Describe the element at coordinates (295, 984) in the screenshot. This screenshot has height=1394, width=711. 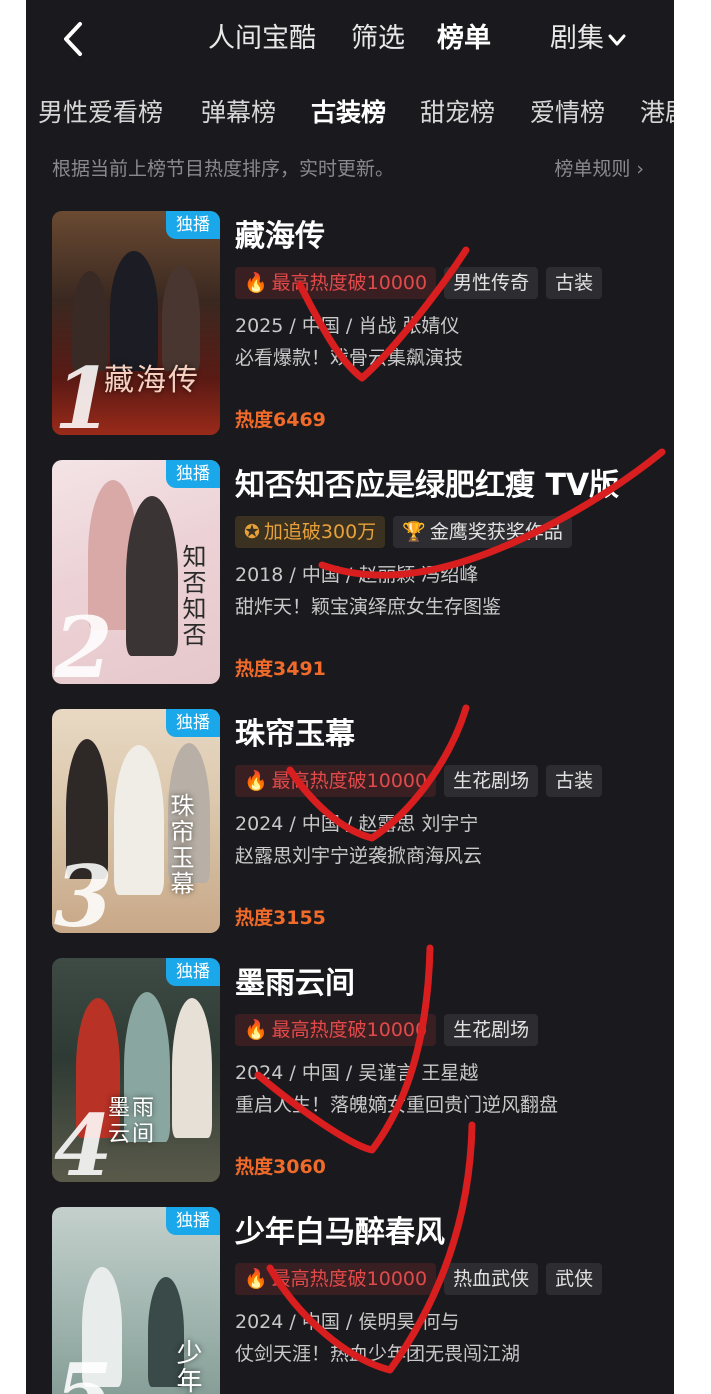
I see `show-title: 墨雨云间` at that location.